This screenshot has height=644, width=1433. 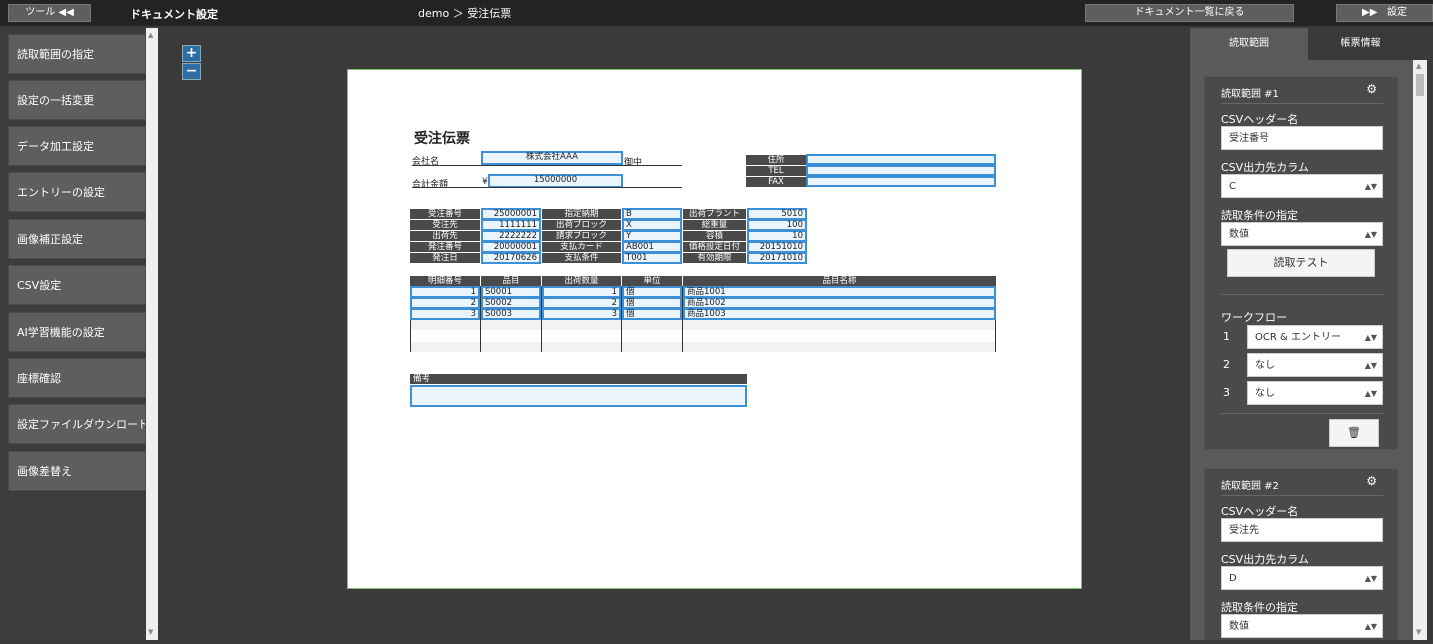 What do you see at coordinates (191, 53) in the screenshot?
I see `zoom-in-button: +` at bounding box center [191, 53].